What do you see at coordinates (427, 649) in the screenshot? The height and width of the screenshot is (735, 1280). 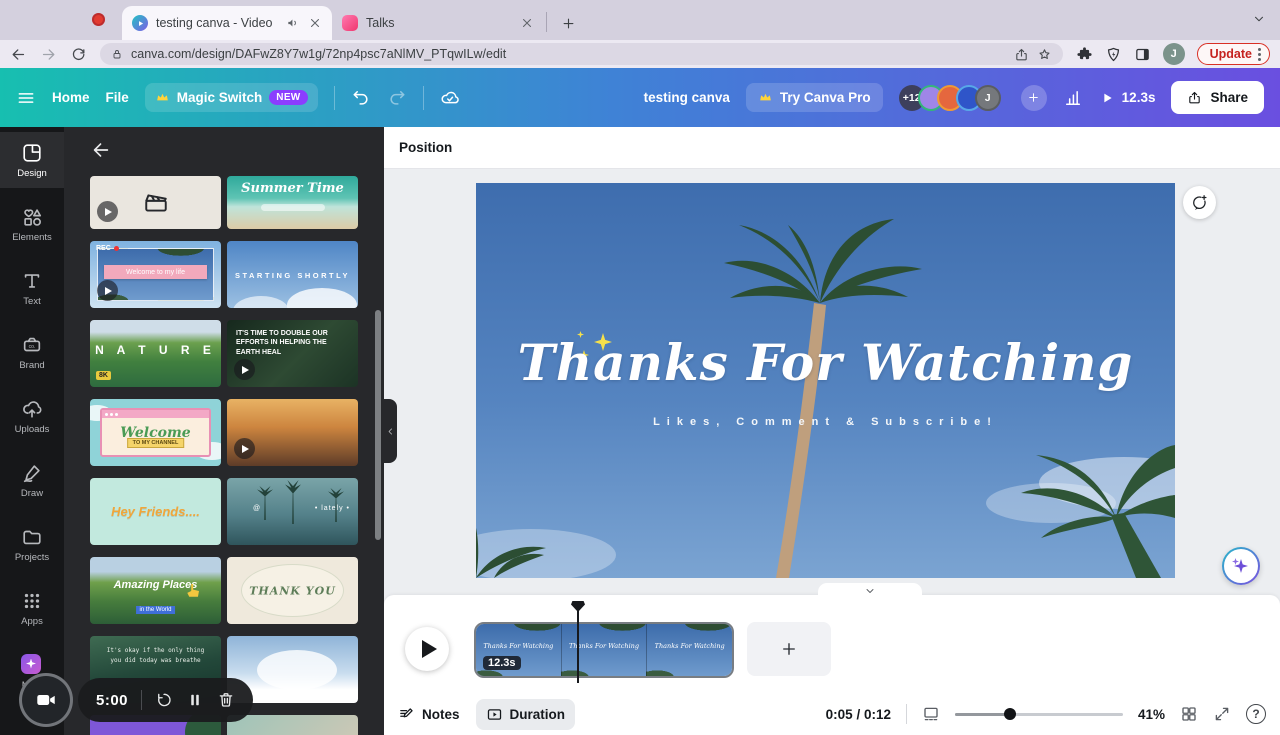 I see `timeline-play-button` at bounding box center [427, 649].